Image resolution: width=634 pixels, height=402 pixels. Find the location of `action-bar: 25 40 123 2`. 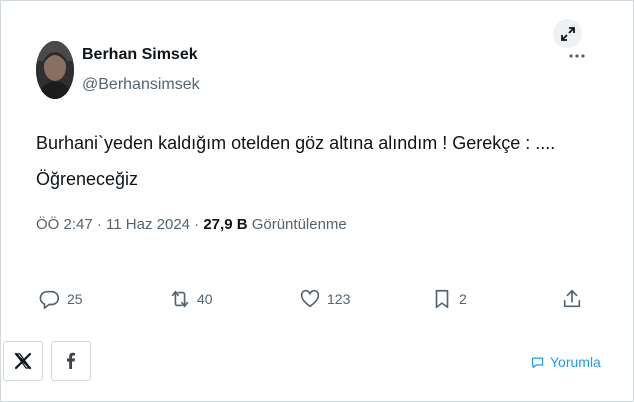

action-bar: 25 40 123 2 is located at coordinates (317, 299).